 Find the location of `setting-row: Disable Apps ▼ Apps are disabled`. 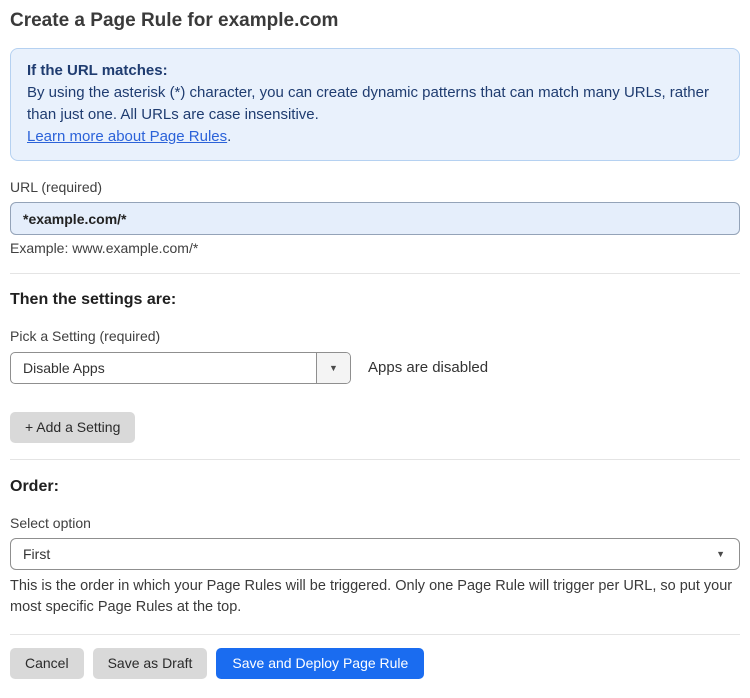

setting-row: Disable Apps ▼ Apps are disabled is located at coordinates (375, 368).